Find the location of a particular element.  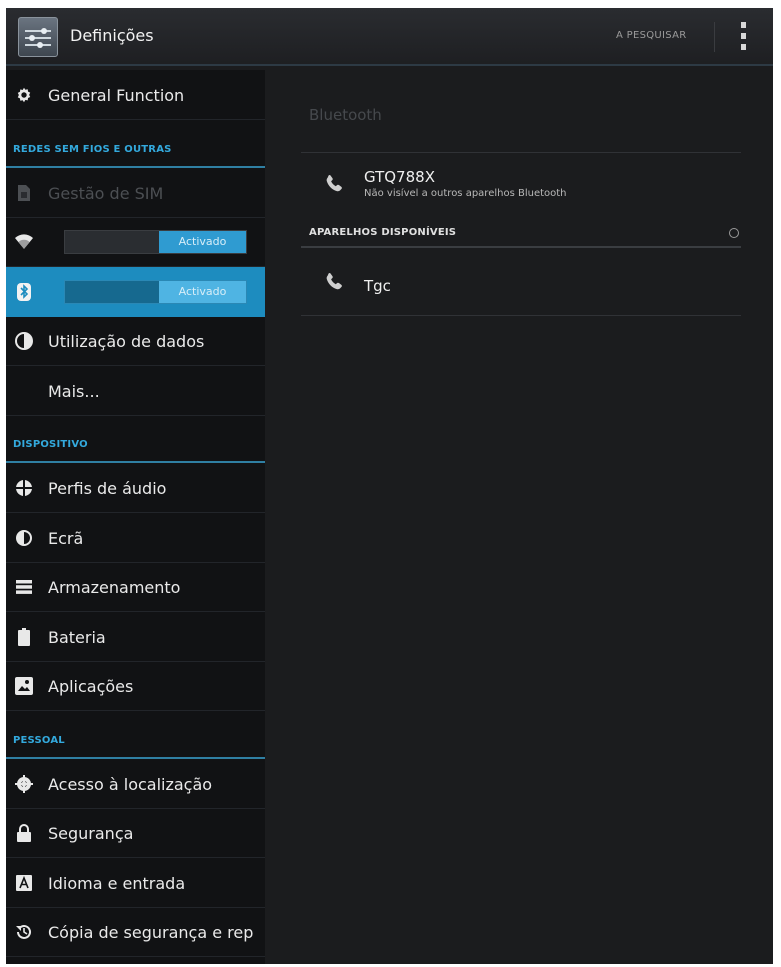

sidebar-item-location: Acesso à localização is located at coordinates (135, 784).